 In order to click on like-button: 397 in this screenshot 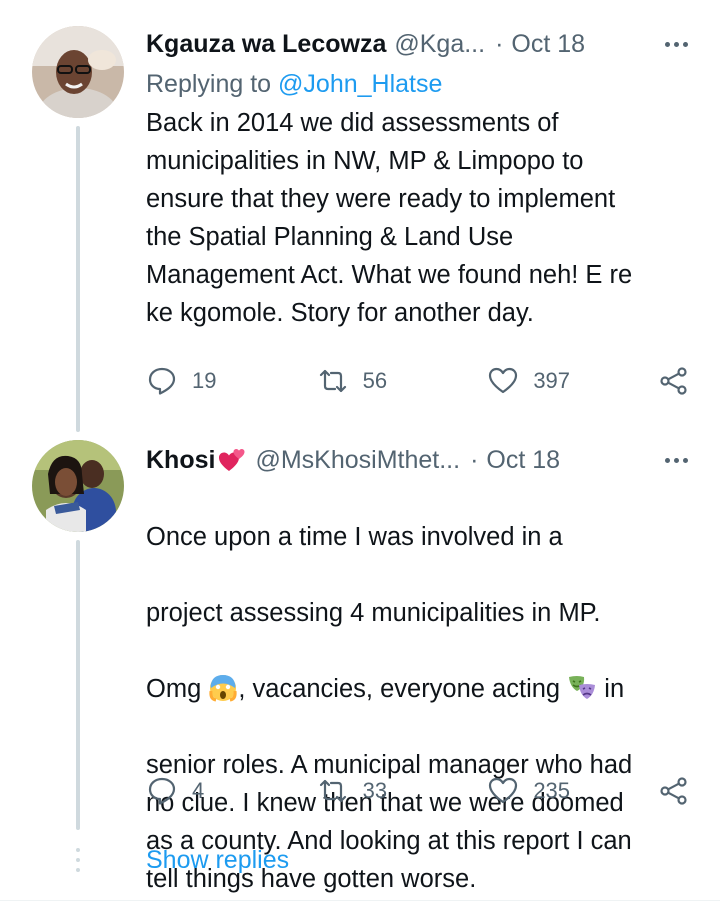, I will do `click(562, 381)`.